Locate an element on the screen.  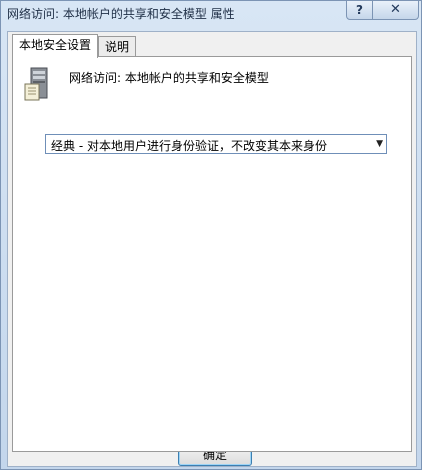
server-icon is located at coordinates (36, 84).